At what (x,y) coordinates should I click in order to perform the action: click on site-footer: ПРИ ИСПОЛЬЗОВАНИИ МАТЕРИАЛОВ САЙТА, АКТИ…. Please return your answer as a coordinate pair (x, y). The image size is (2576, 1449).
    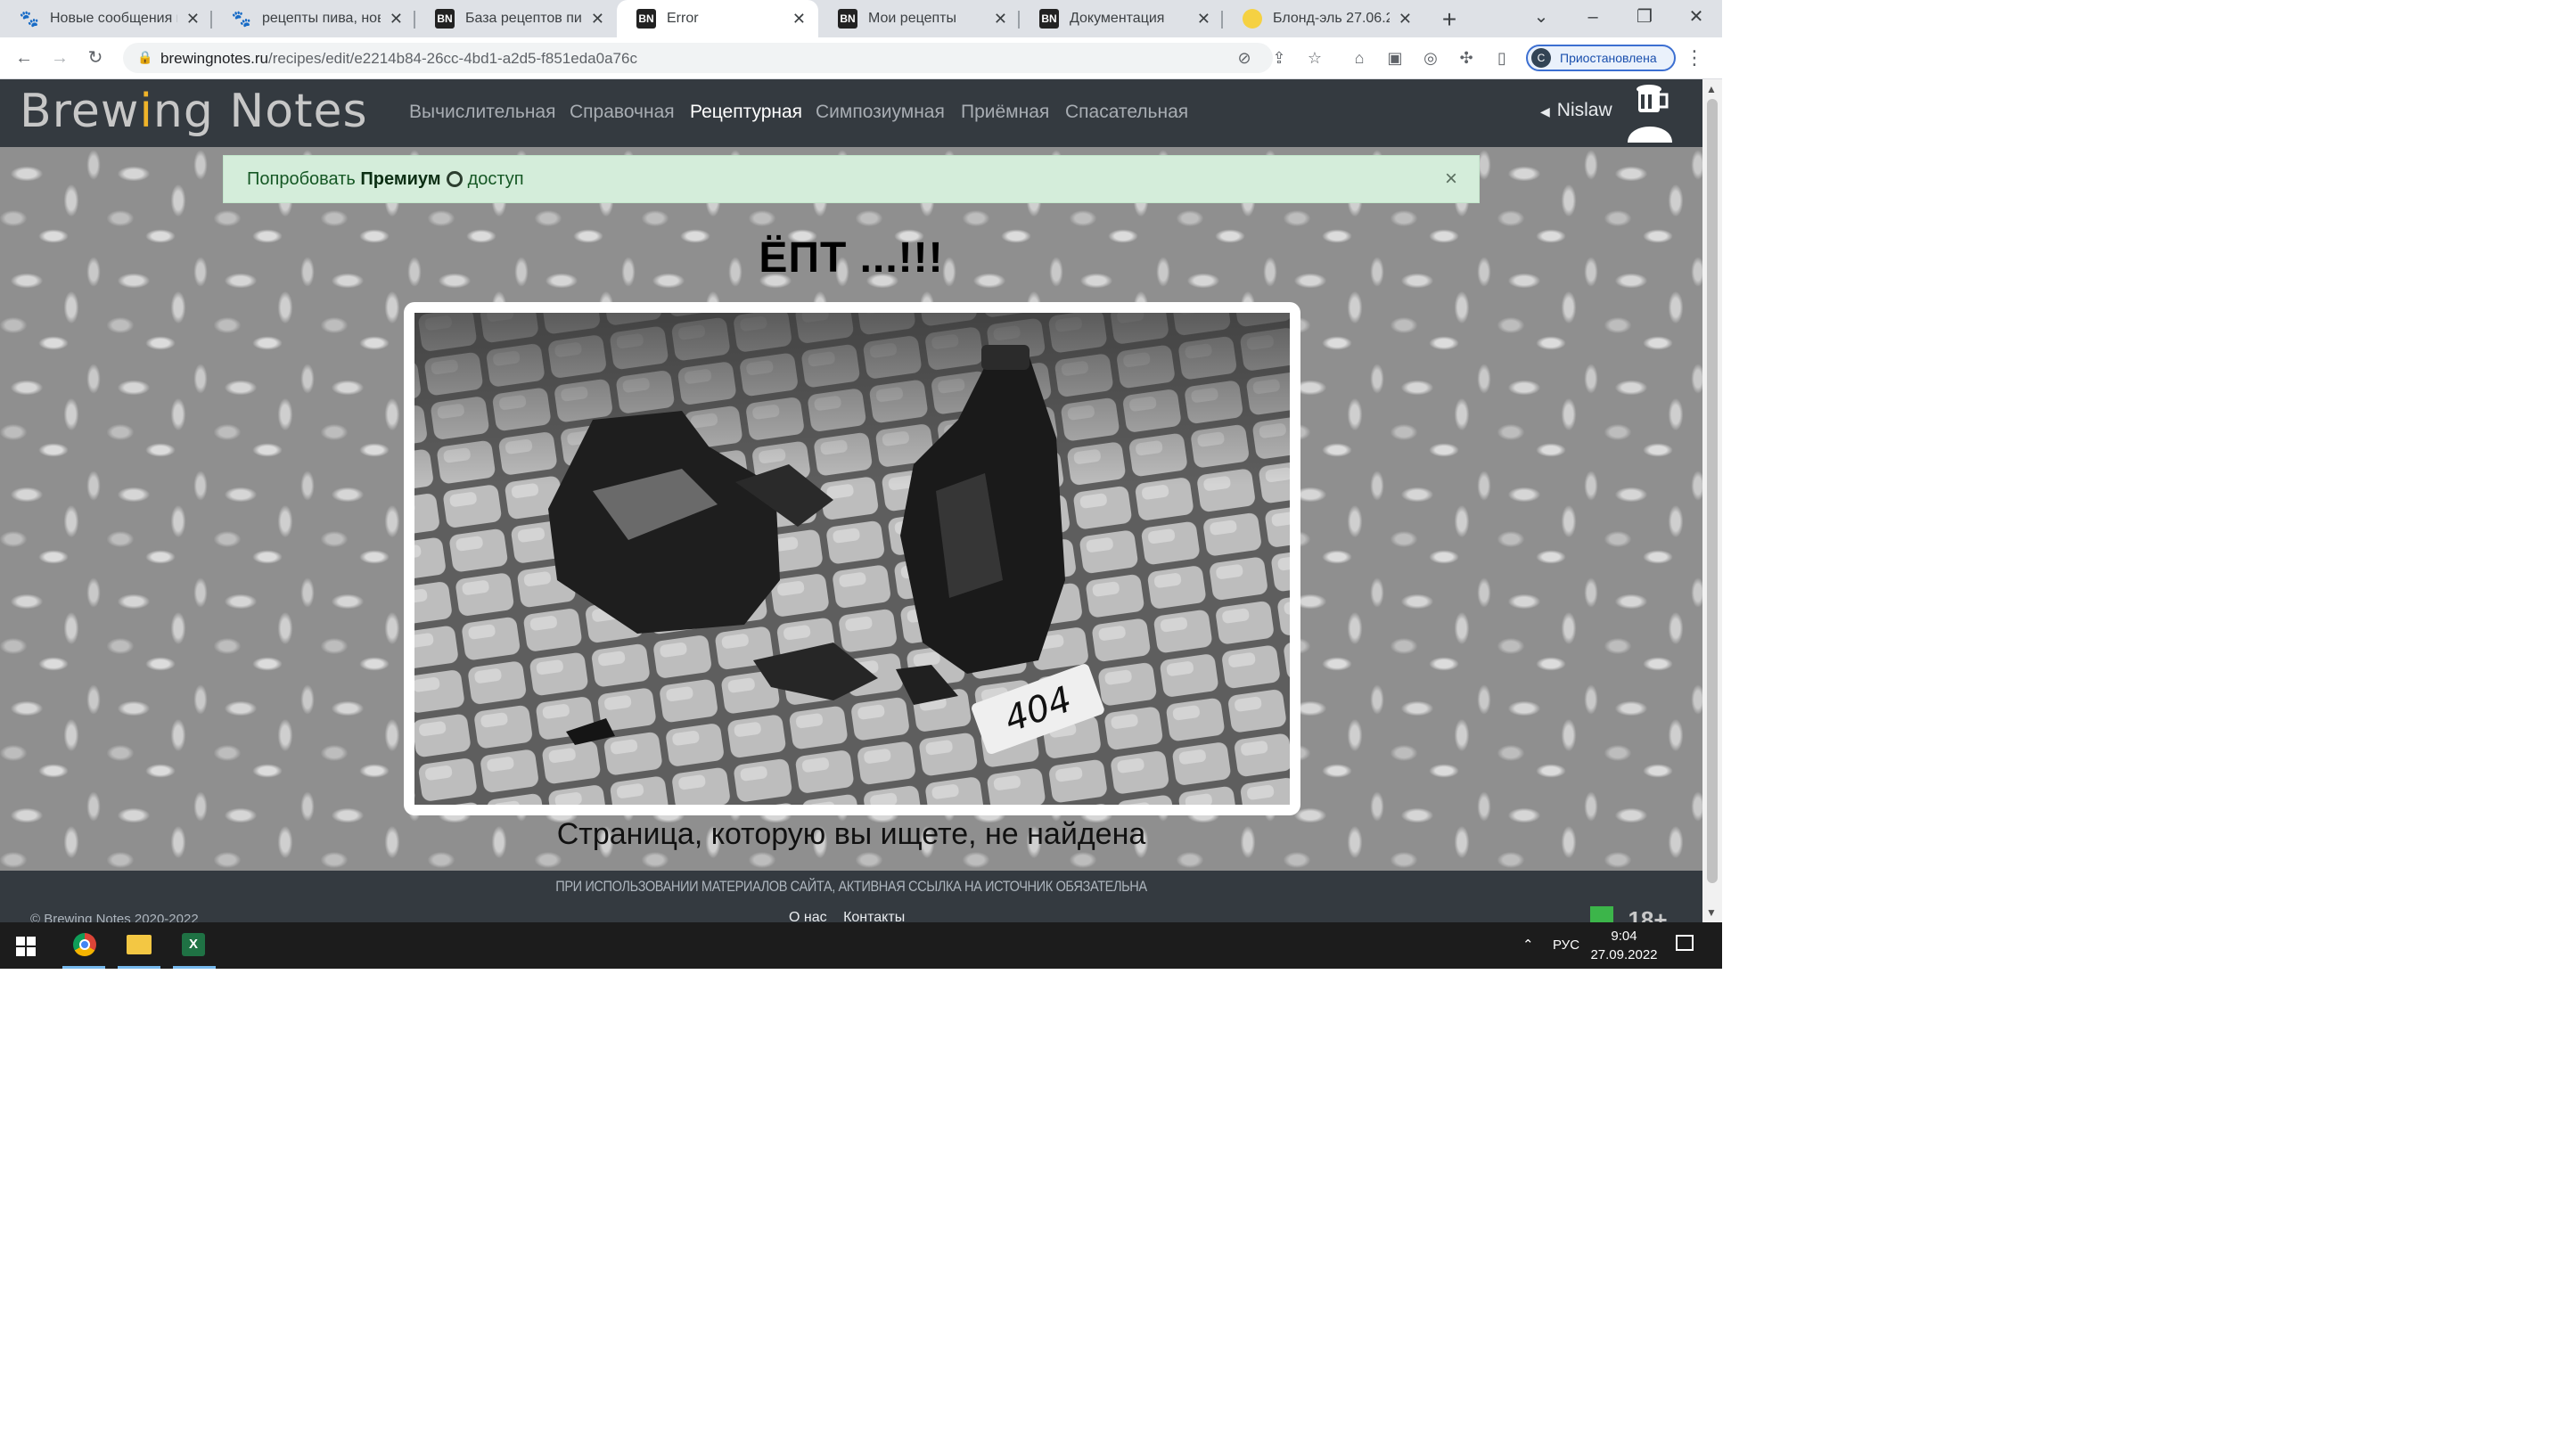
    Looking at the image, I should click on (851, 896).